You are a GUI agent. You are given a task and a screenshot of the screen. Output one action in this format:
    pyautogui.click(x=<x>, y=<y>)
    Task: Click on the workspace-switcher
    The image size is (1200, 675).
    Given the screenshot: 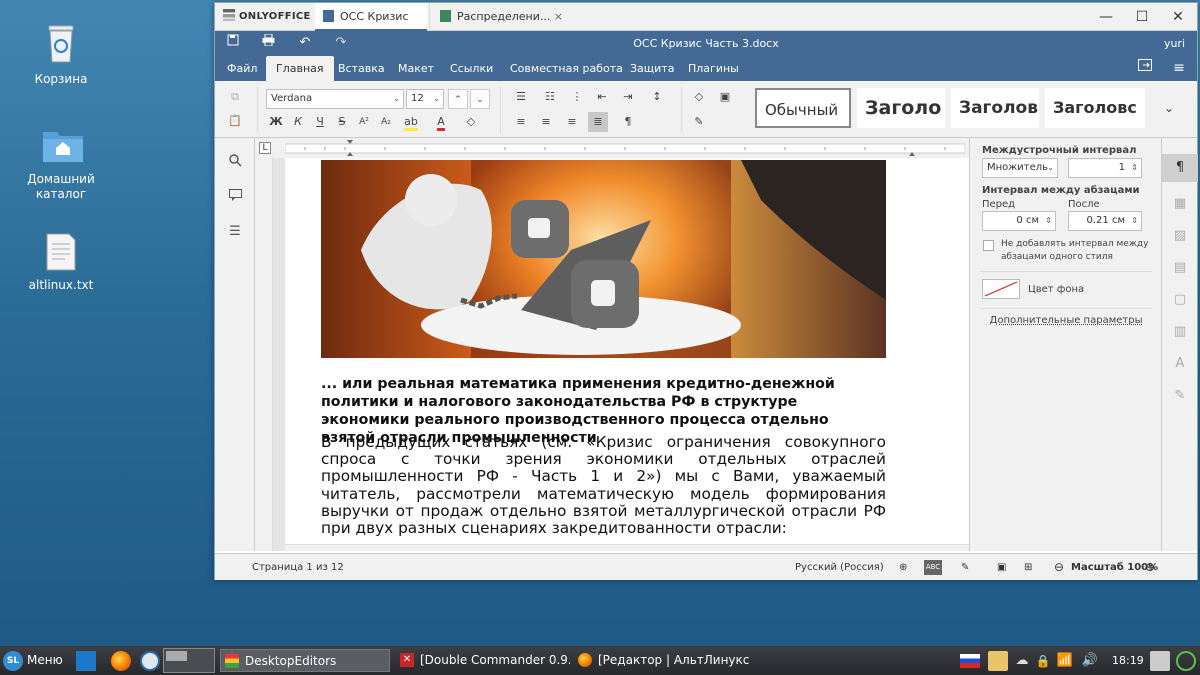 What is the action you would take?
    pyautogui.click(x=189, y=660)
    